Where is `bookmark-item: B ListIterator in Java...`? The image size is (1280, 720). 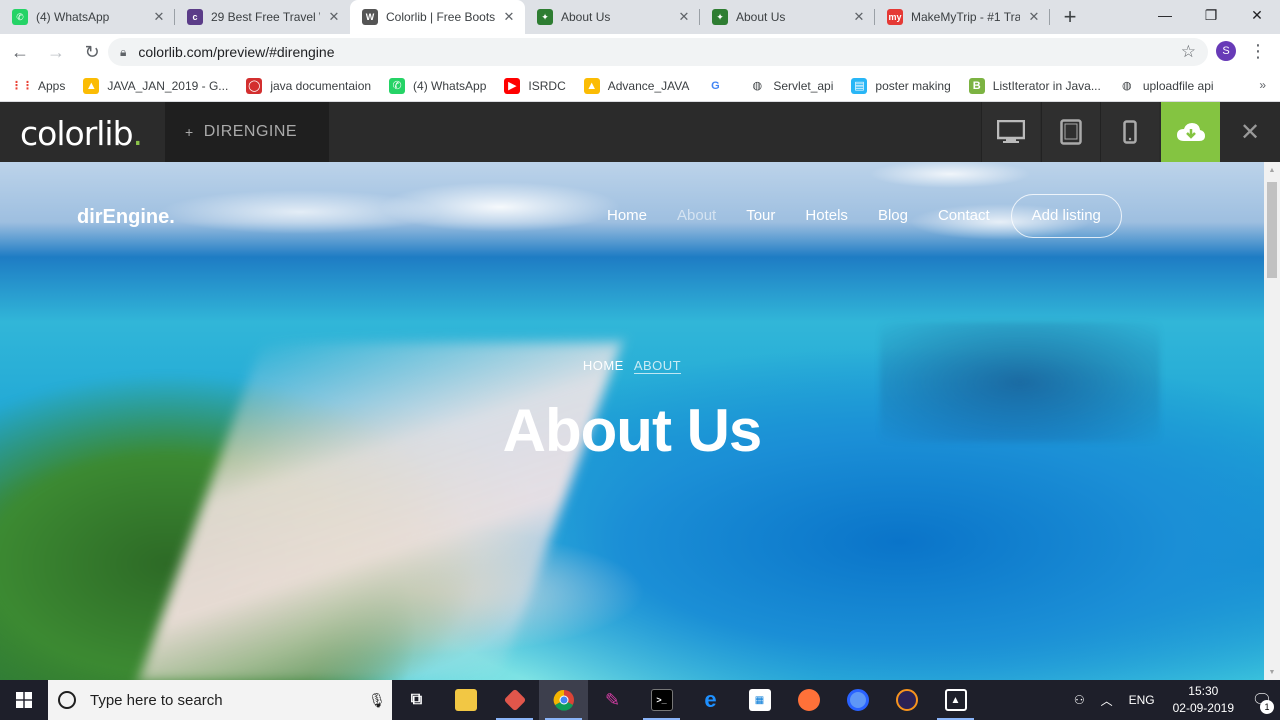
bookmark-item: B ListIterator in Java... is located at coordinates (1034, 85).